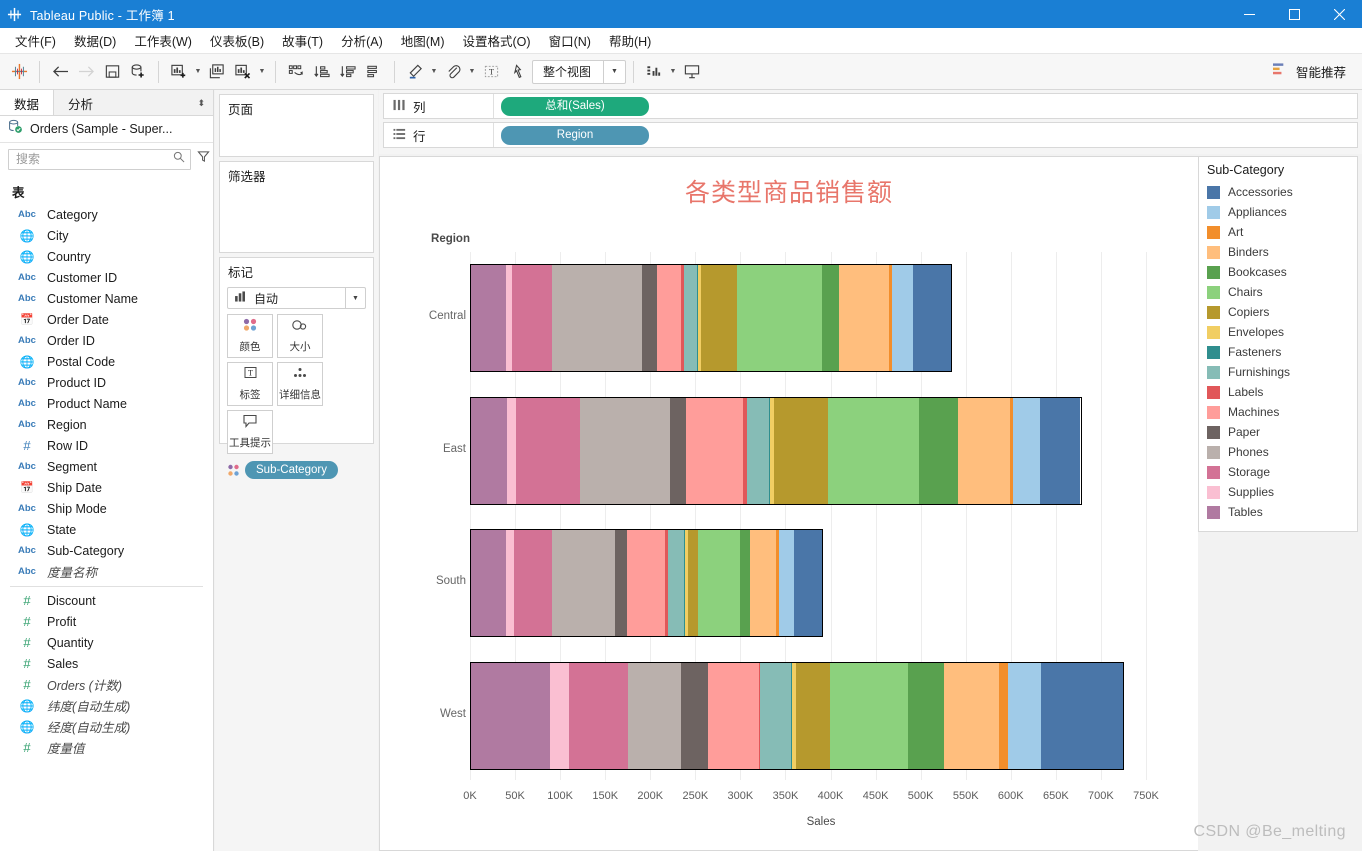  Describe the element at coordinates (106, 550) in the screenshot. I see `field-sub-category: Abc Sub-Category` at that location.